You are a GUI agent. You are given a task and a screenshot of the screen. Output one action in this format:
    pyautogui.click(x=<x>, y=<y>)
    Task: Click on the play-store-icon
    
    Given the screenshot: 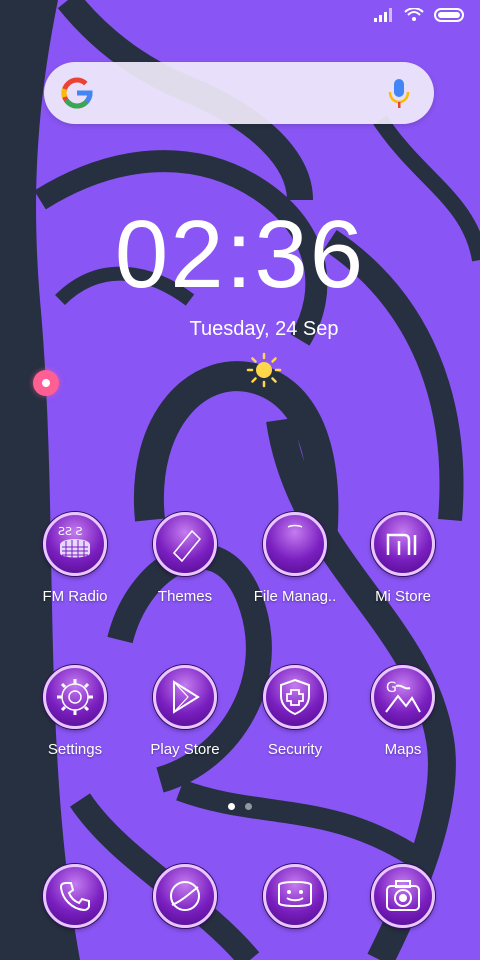 What is the action you would take?
    pyautogui.click(x=185, y=697)
    